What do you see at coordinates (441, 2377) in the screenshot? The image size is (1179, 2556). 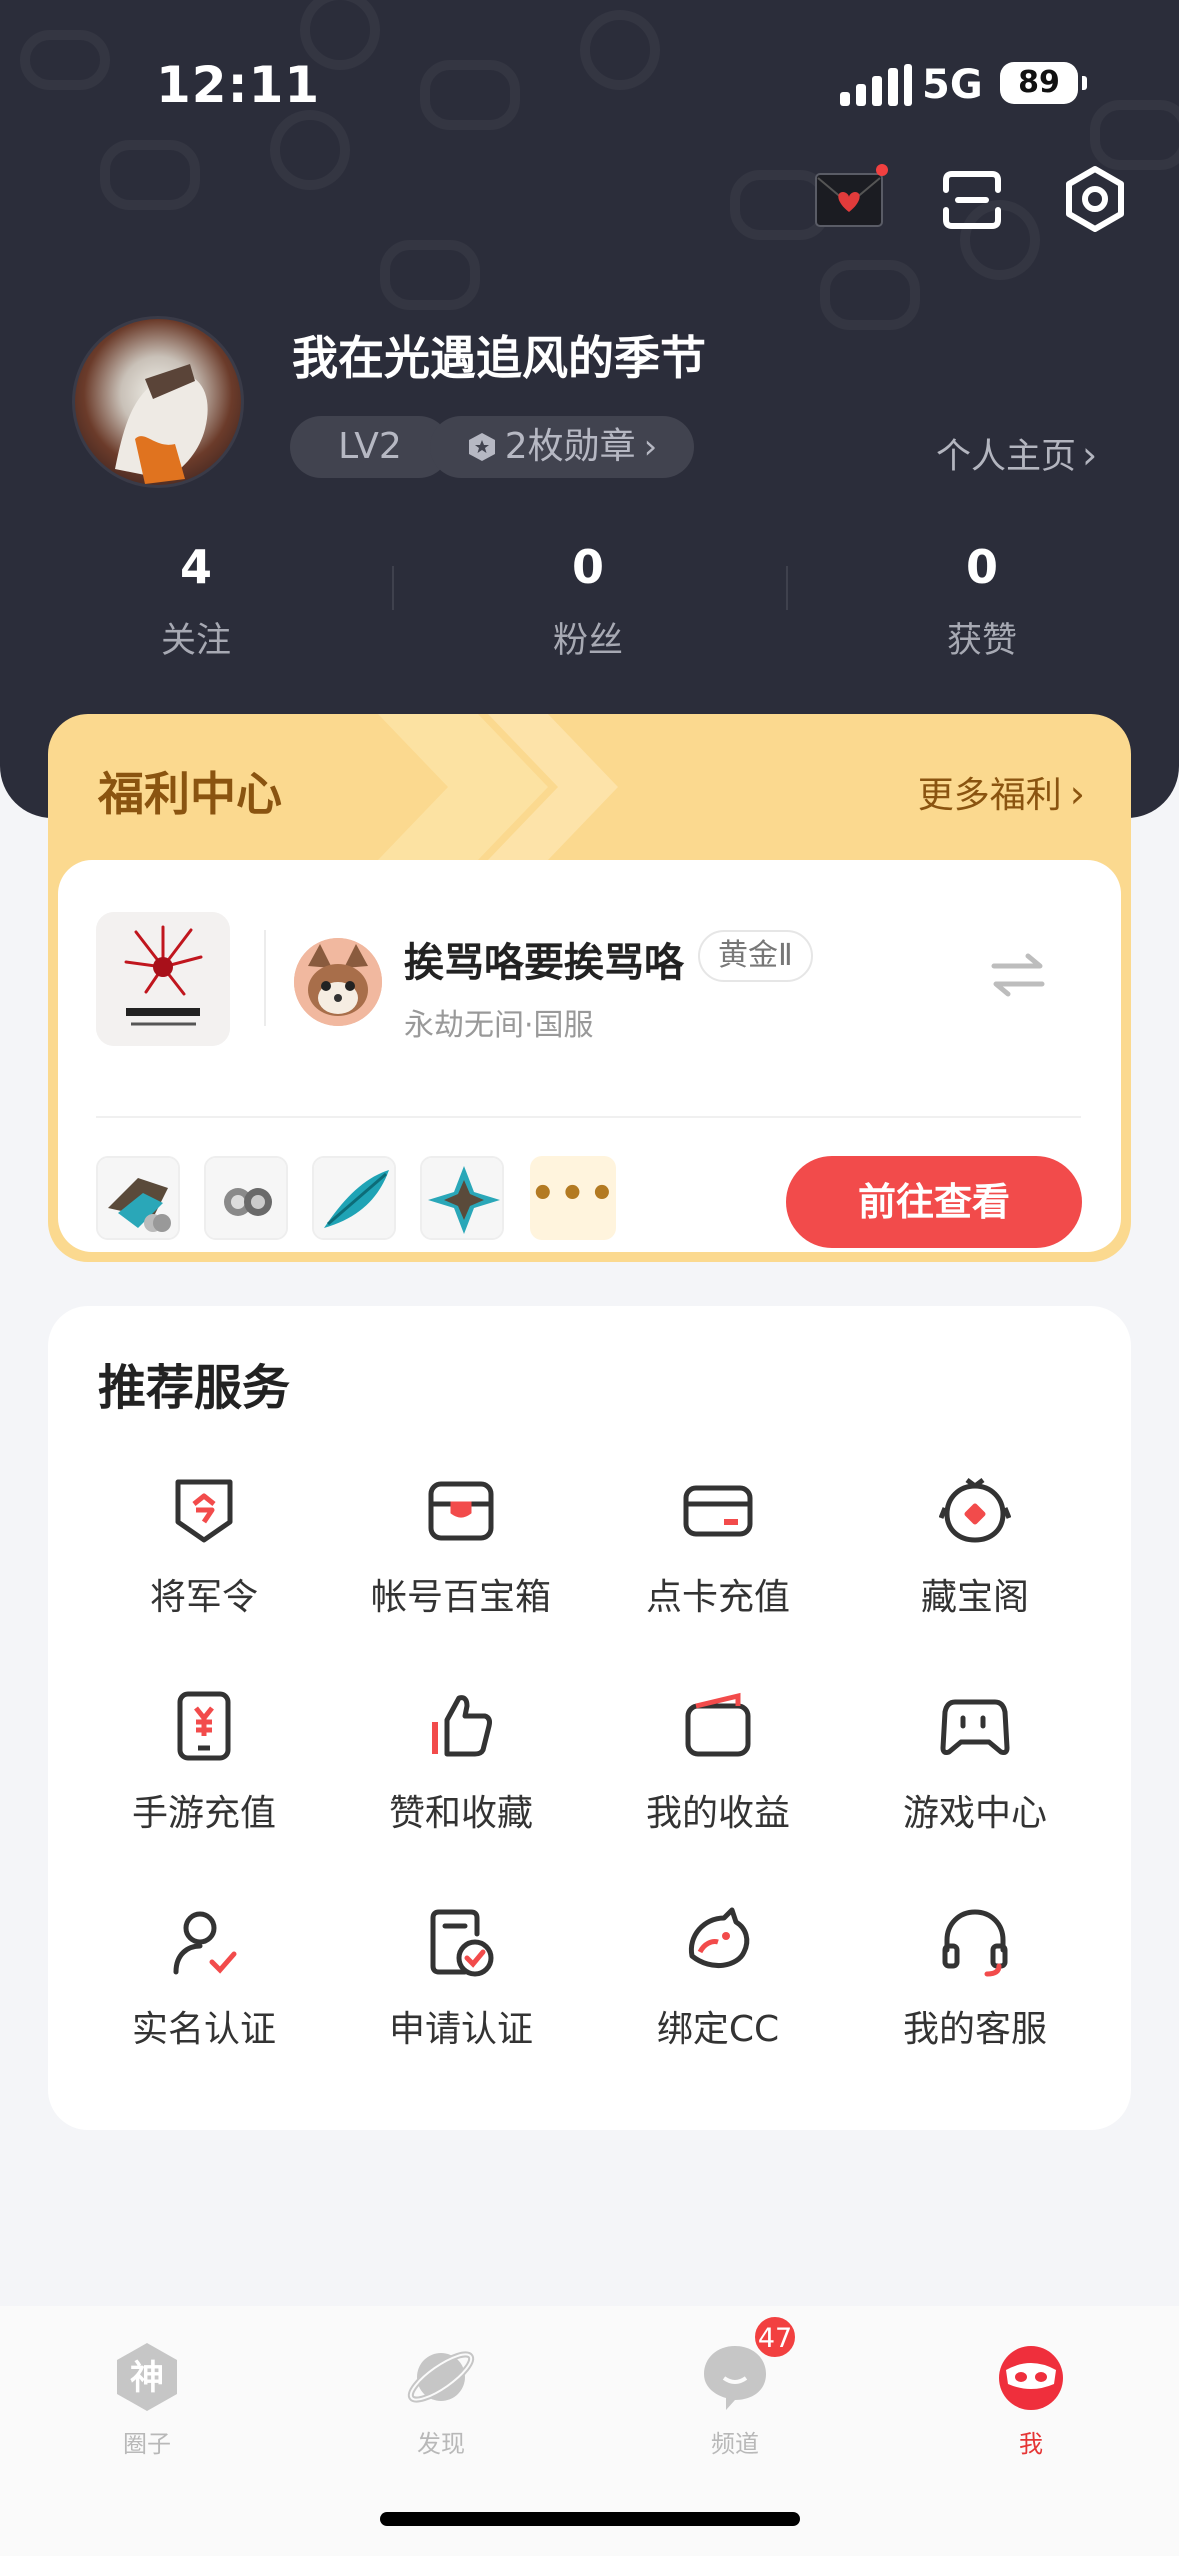 I see `planet-icon` at bounding box center [441, 2377].